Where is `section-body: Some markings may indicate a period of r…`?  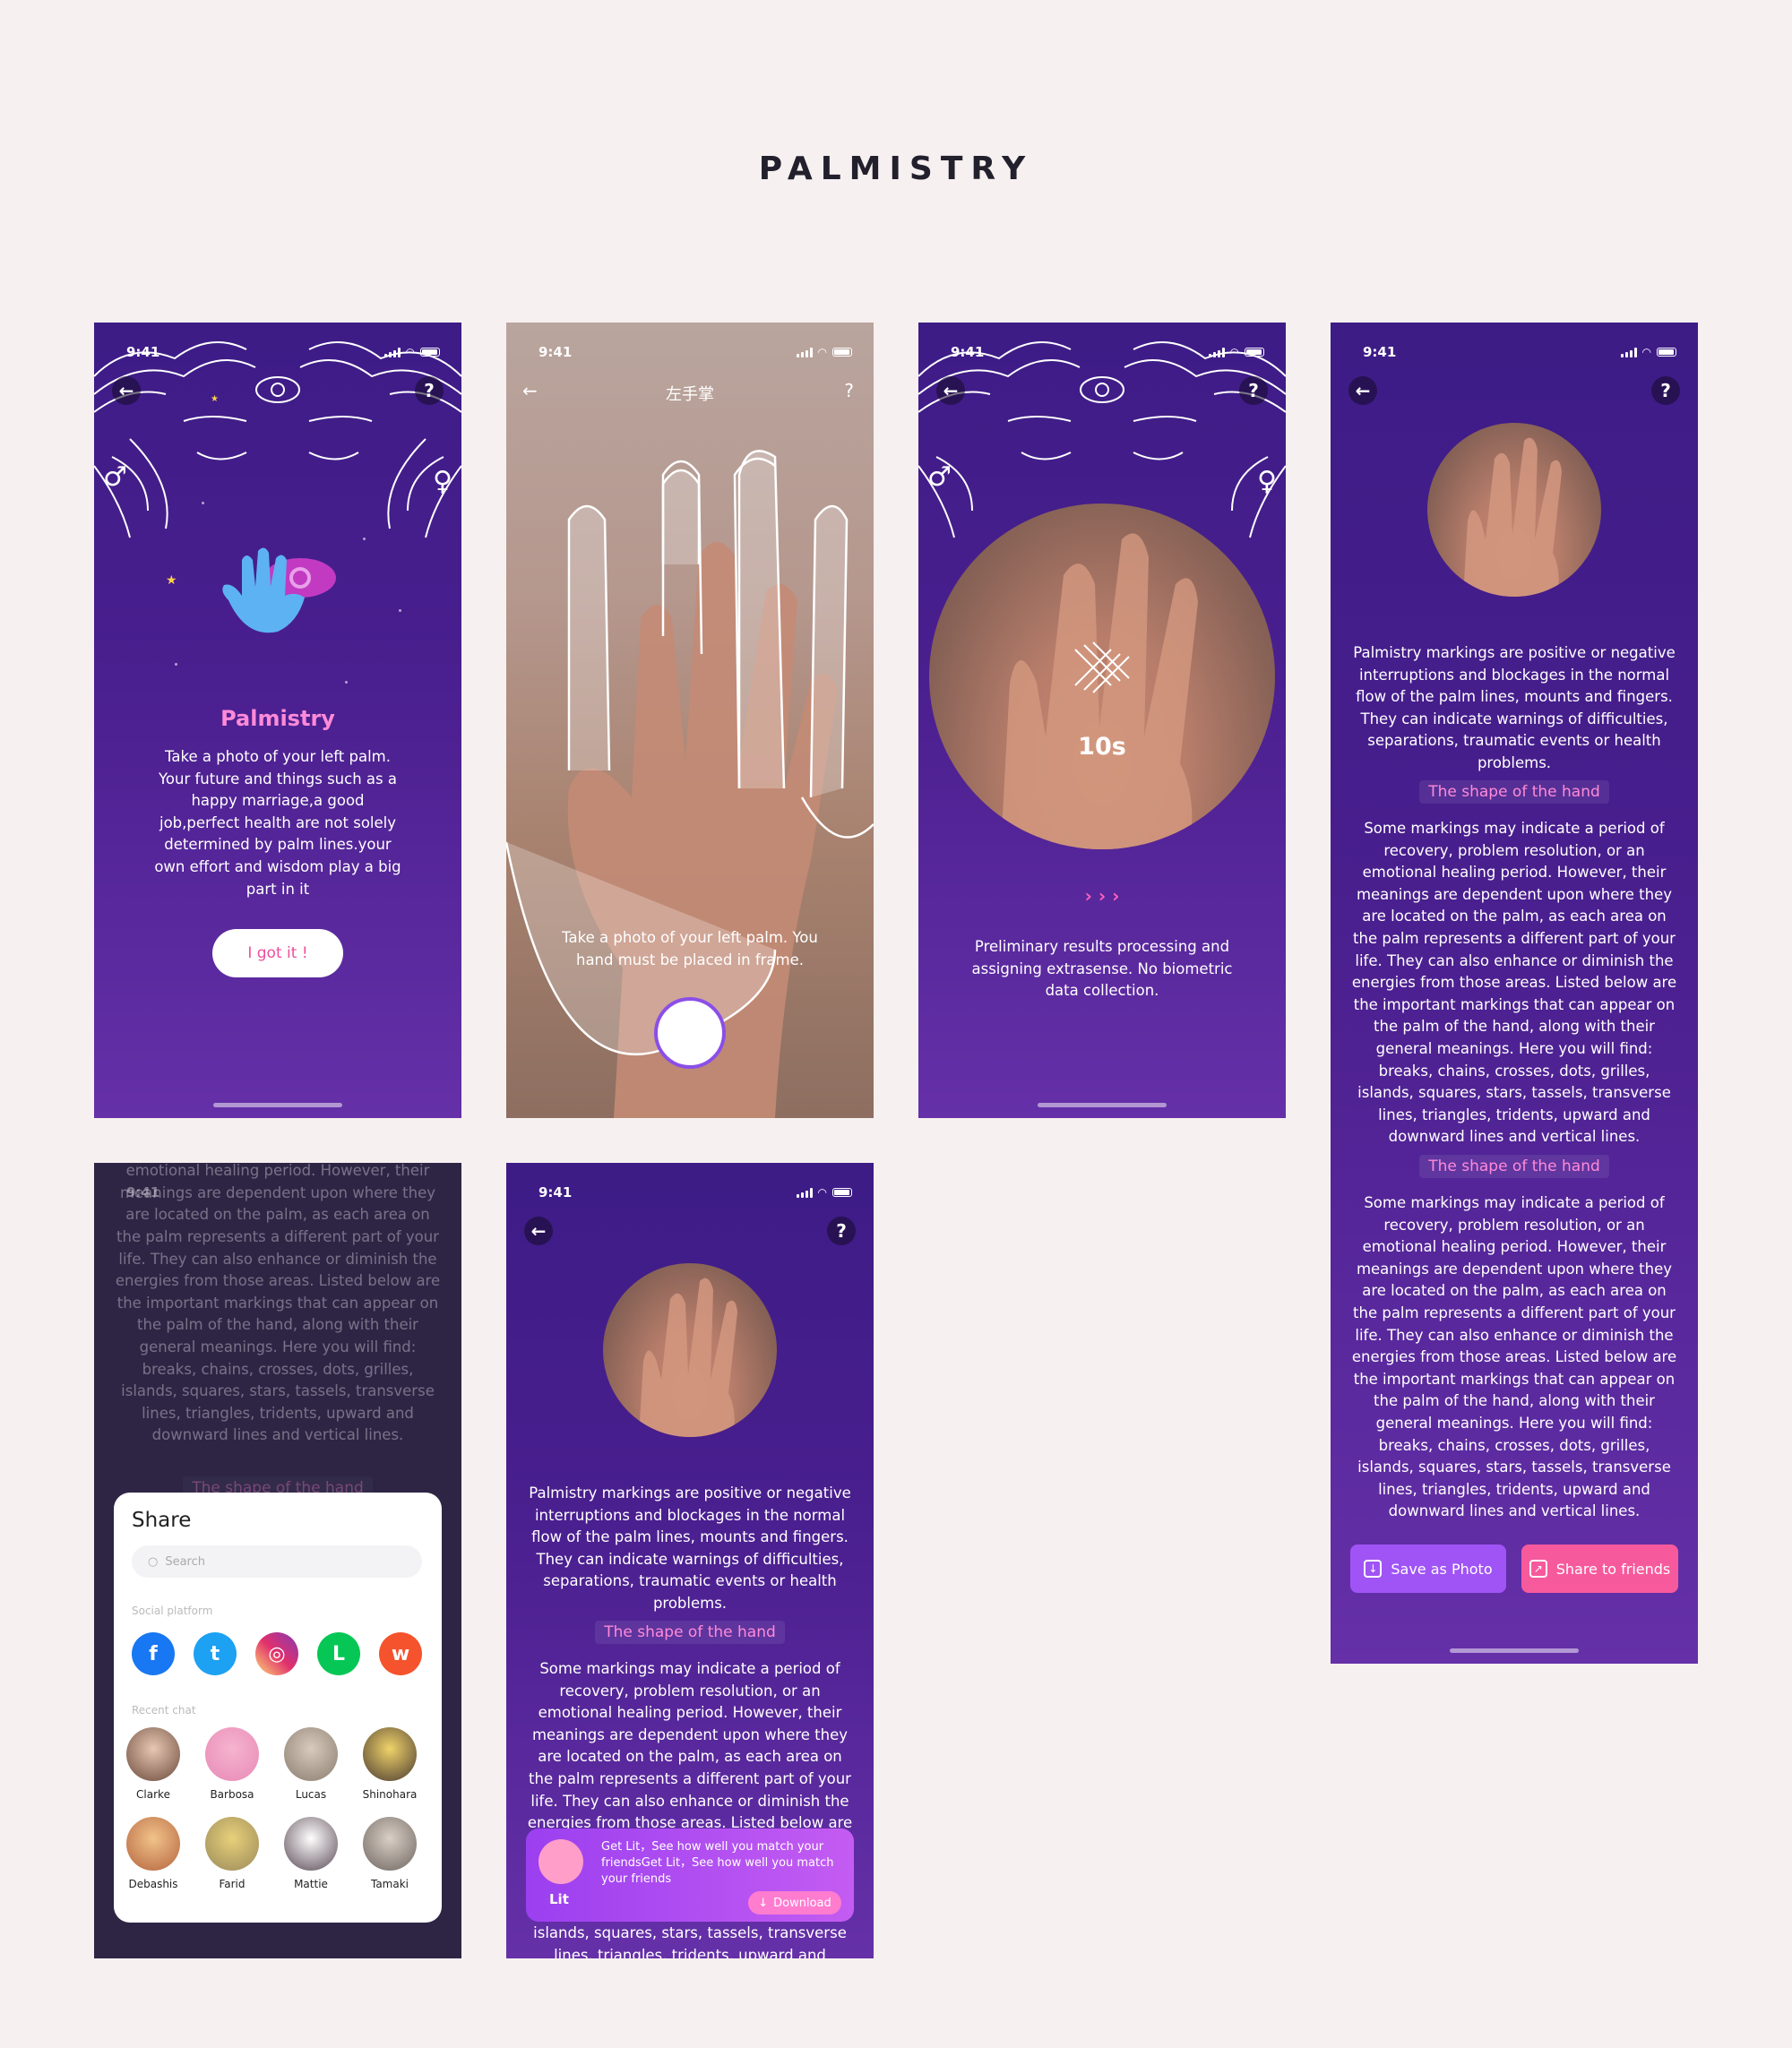 section-body: Some markings may indicate a period of r… is located at coordinates (1514, 1357).